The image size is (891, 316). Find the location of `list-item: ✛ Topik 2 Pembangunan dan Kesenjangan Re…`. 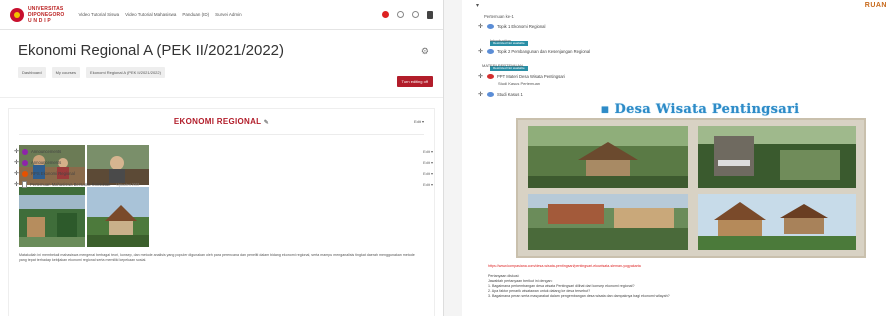

list-item: ✛ Topik 2 Pembangunan dan Kesenjangan Re… is located at coordinates (684, 51).